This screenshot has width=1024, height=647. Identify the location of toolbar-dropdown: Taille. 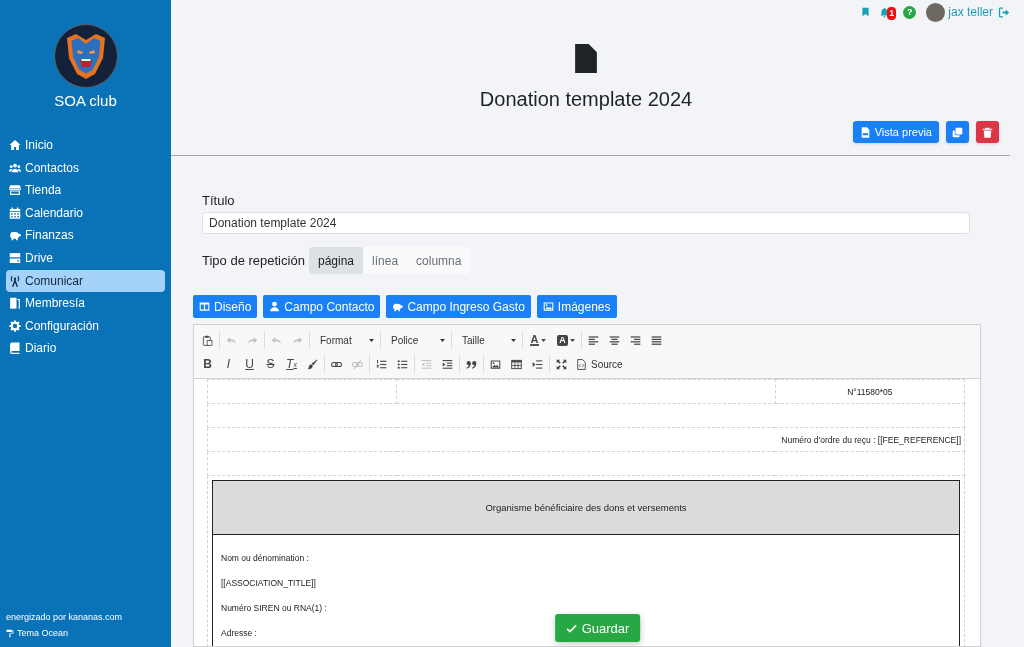
(487, 340).